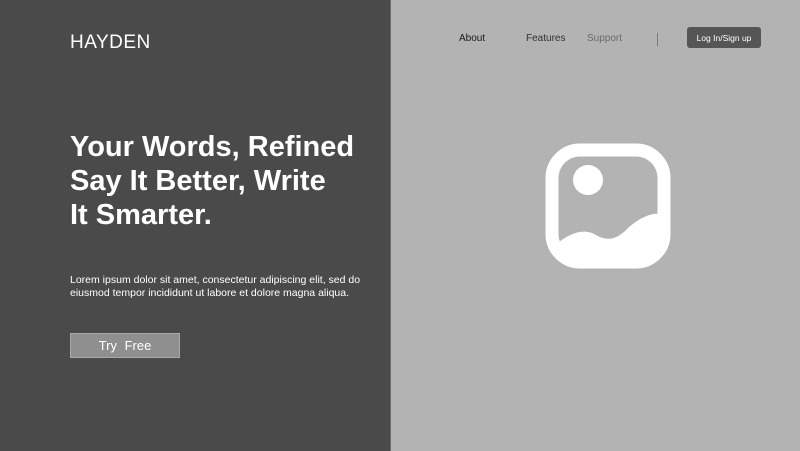 This screenshot has height=451, width=800. I want to click on nav-link-support: Support, so click(604, 38).